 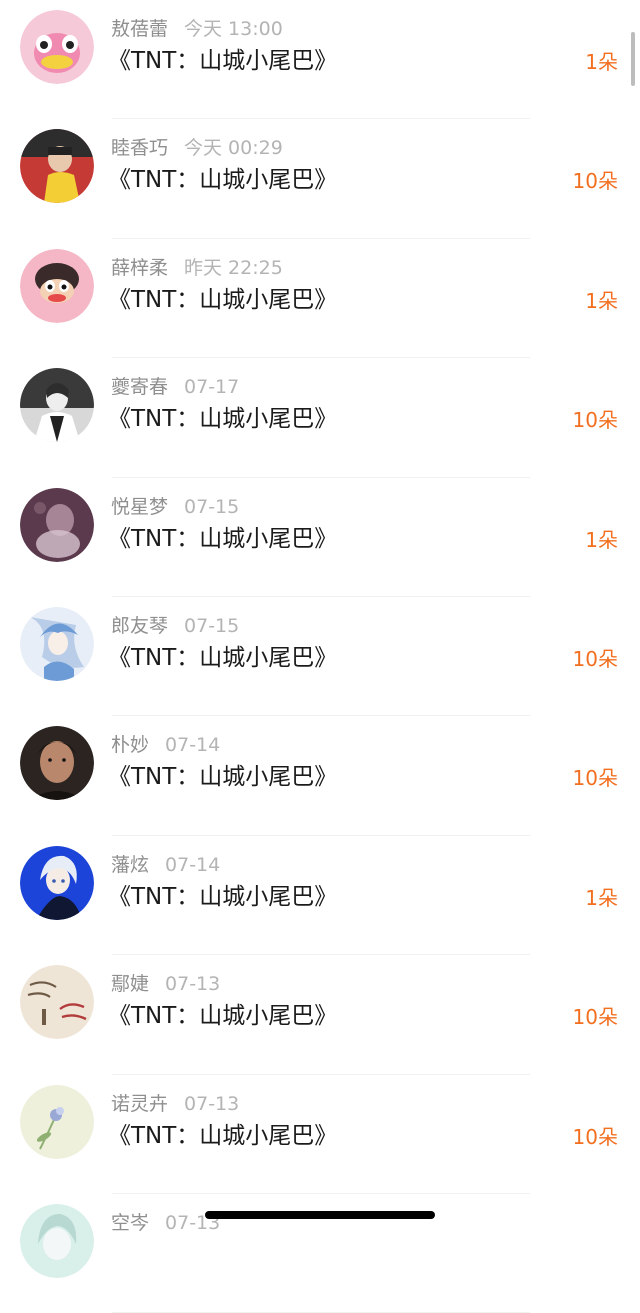 What do you see at coordinates (139, 507) in the screenshot?
I see `sender-name: 悦星梦` at bounding box center [139, 507].